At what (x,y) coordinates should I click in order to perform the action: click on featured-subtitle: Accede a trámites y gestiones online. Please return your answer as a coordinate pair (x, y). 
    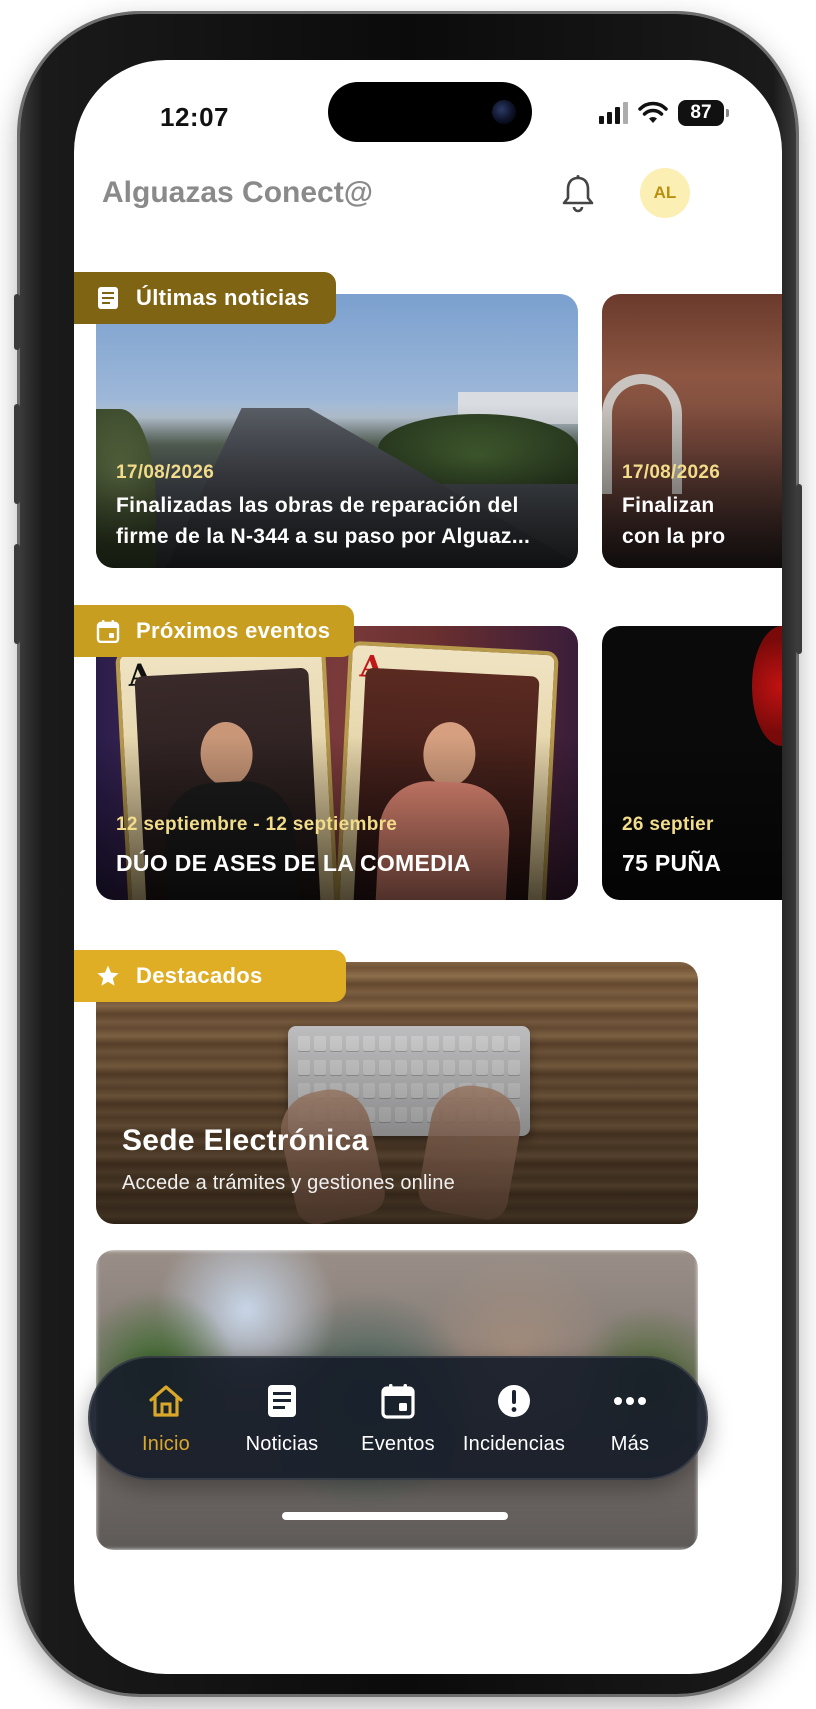
    Looking at the image, I should click on (288, 1183).